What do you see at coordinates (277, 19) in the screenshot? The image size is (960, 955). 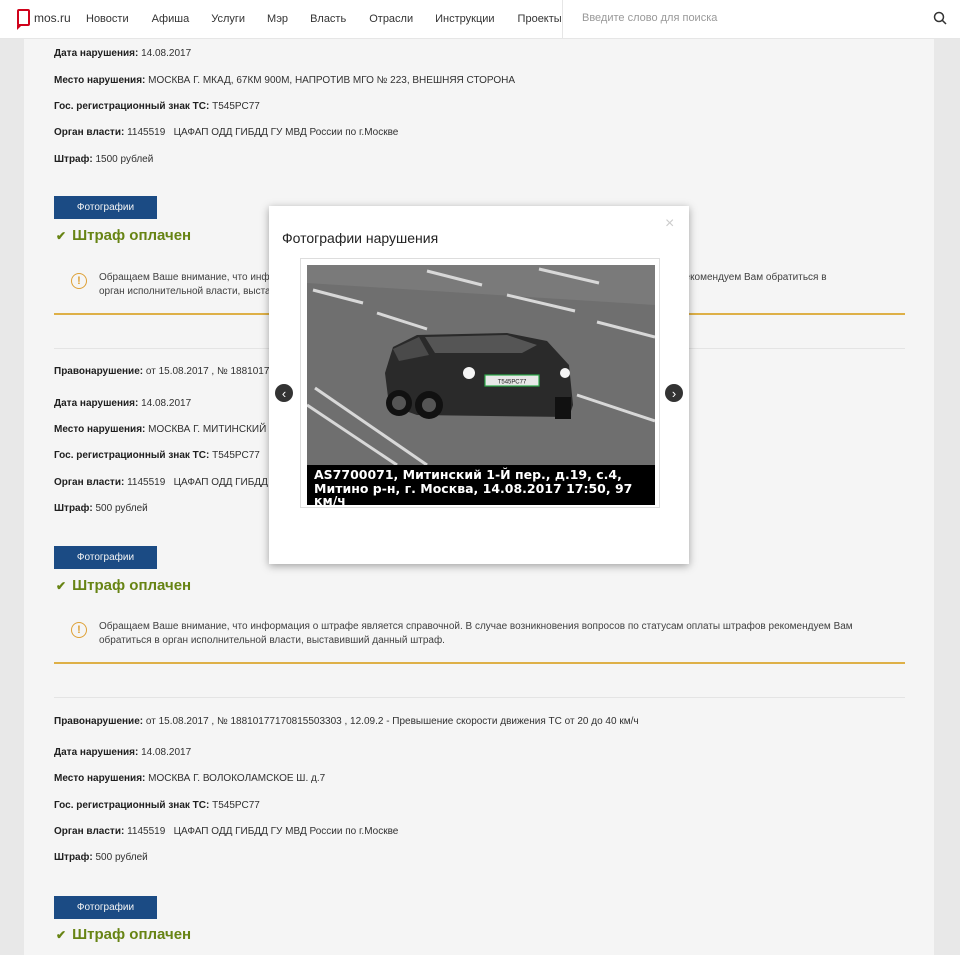 I see `nav-item-mayor: Мэр` at bounding box center [277, 19].